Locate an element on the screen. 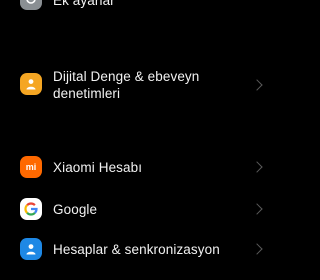 This screenshot has width=320, height=280. settings-item-accounts-sync: Hesaplar & senkronizasyon is located at coordinates (140, 249).